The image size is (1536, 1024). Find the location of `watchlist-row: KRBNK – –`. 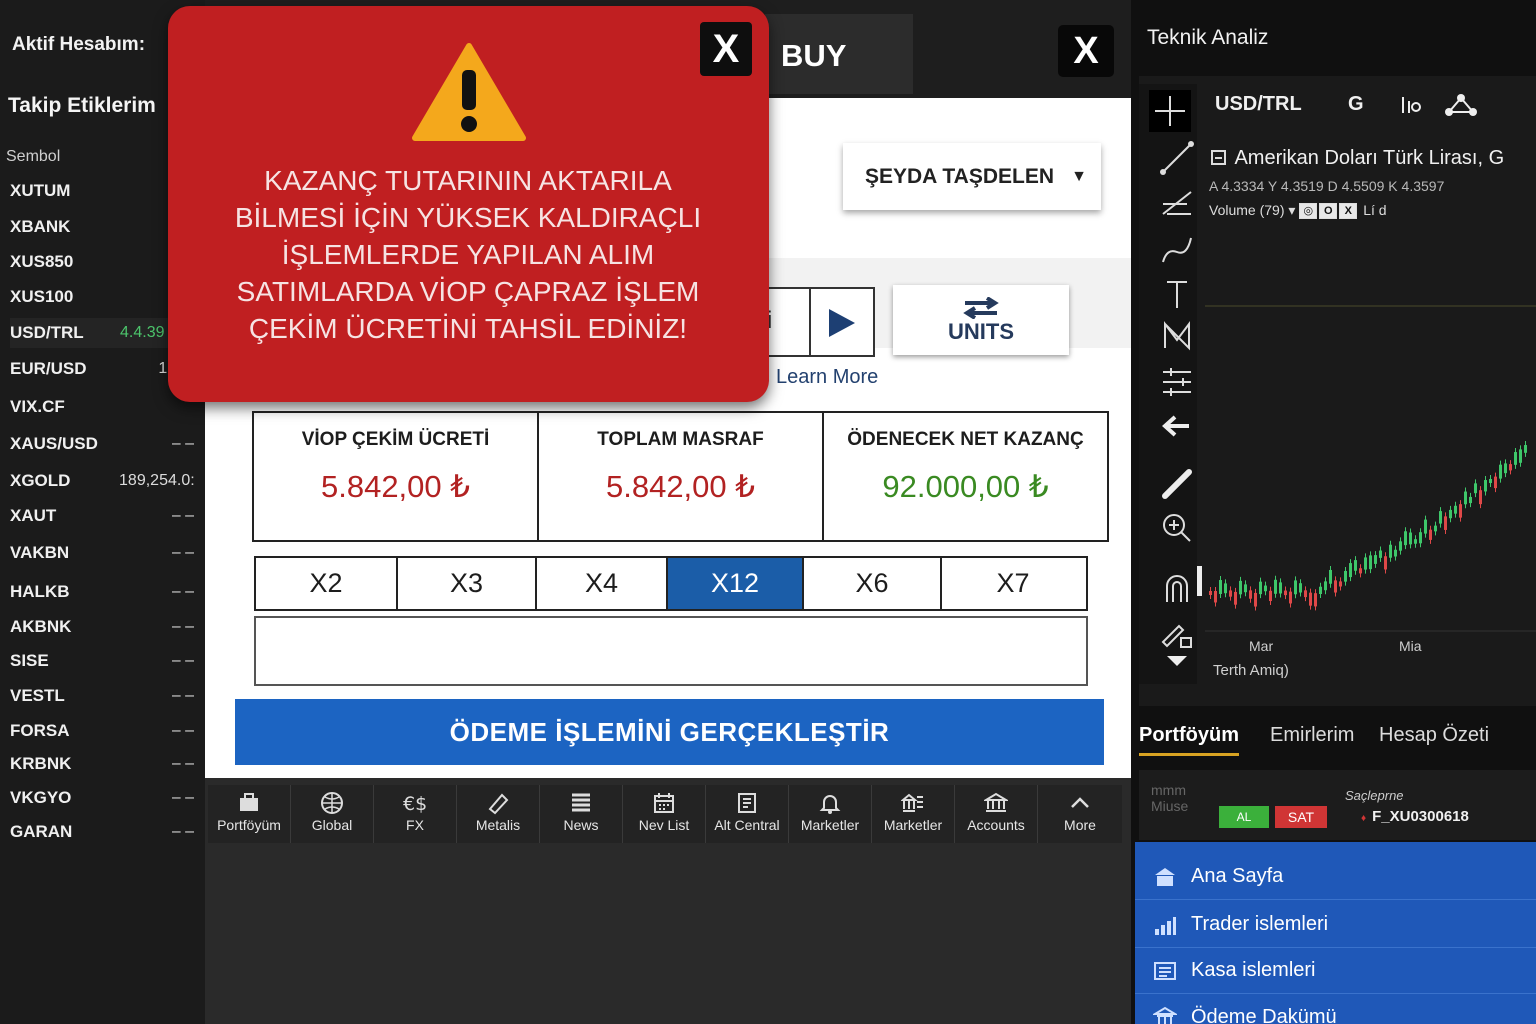

watchlist-row: KRBNK – – is located at coordinates (105, 764).